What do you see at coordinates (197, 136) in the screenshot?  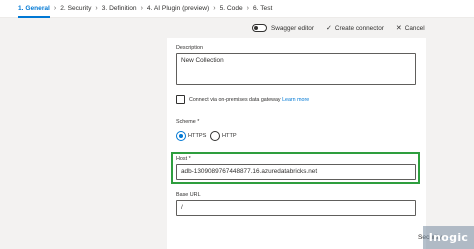 I see `scheme-https-label: HTTPS` at bounding box center [197, 136].